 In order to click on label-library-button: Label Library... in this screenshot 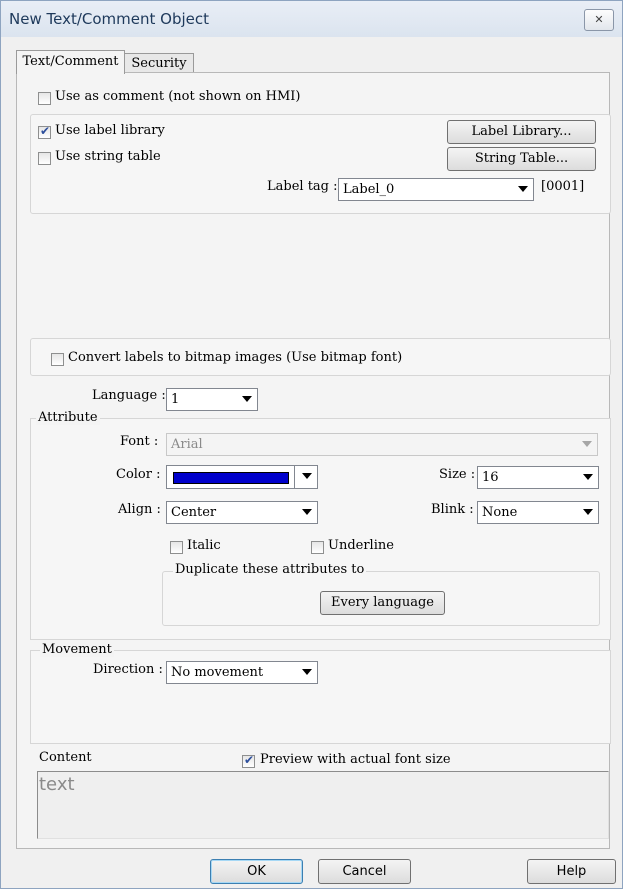, I will do `click(521, 132)`.